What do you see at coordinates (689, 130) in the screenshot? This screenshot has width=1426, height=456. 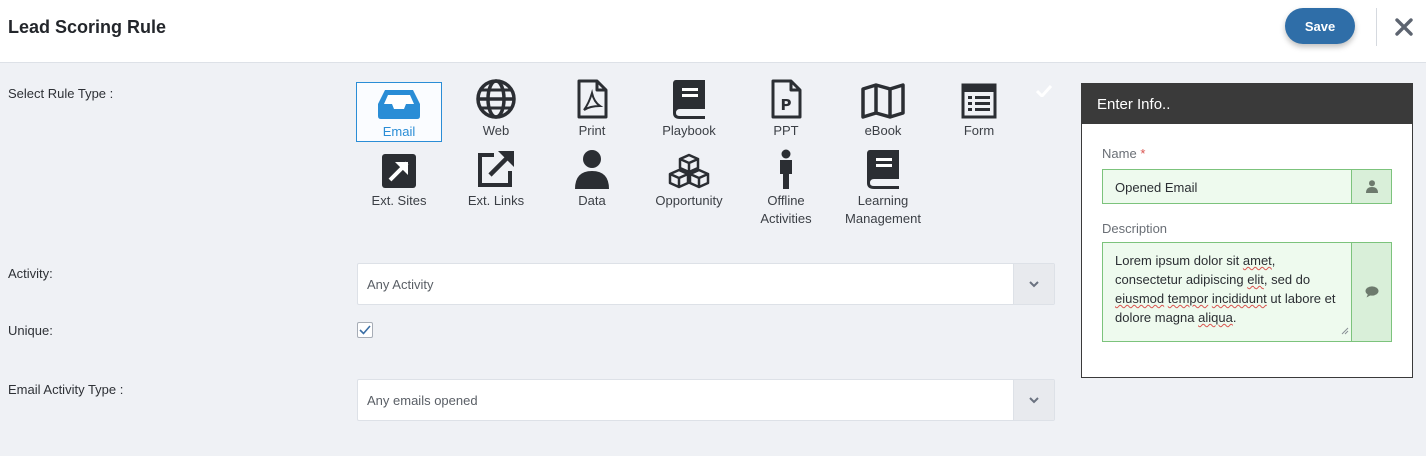 I see `rule-type-label-text: Playbook` at bounding box center [689, 130].